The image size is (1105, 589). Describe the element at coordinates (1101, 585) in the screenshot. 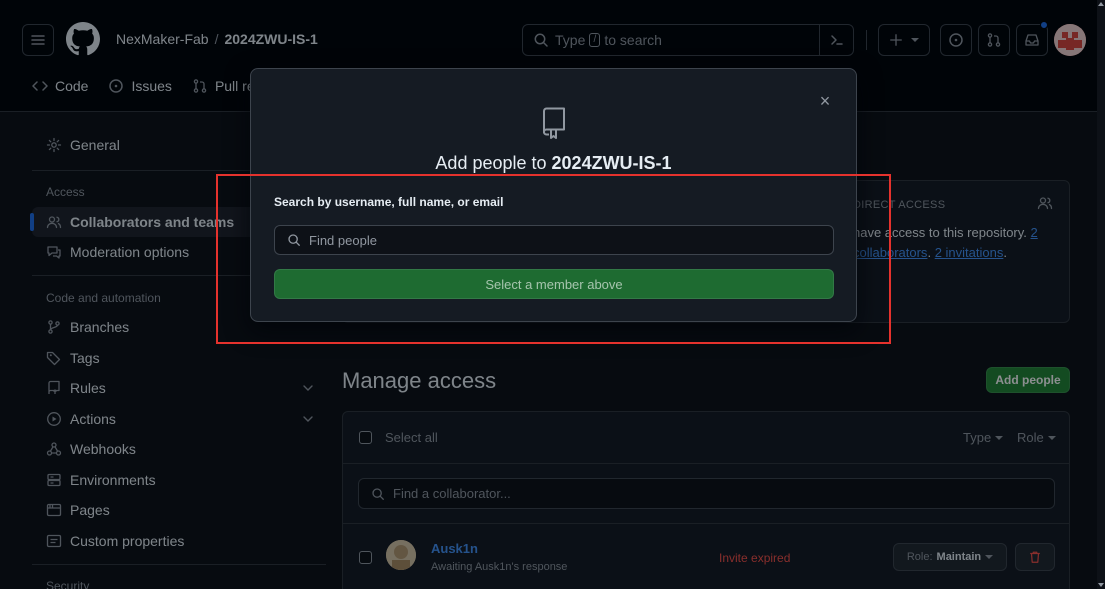

I see `scrollbar-arrow-down` at that location.